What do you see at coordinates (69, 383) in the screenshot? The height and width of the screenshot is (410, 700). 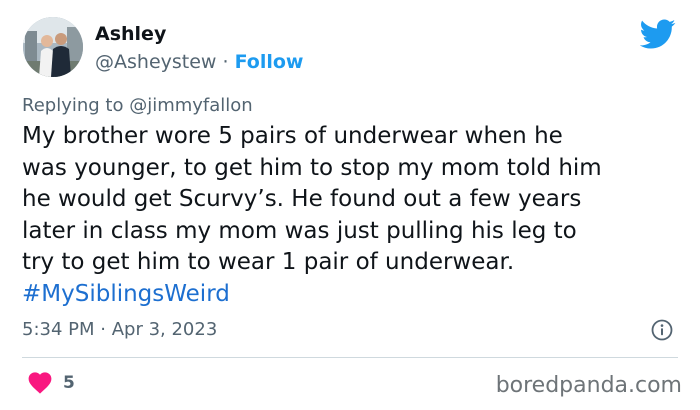 I see `like-count: 5` at bounding box center [69, 383].